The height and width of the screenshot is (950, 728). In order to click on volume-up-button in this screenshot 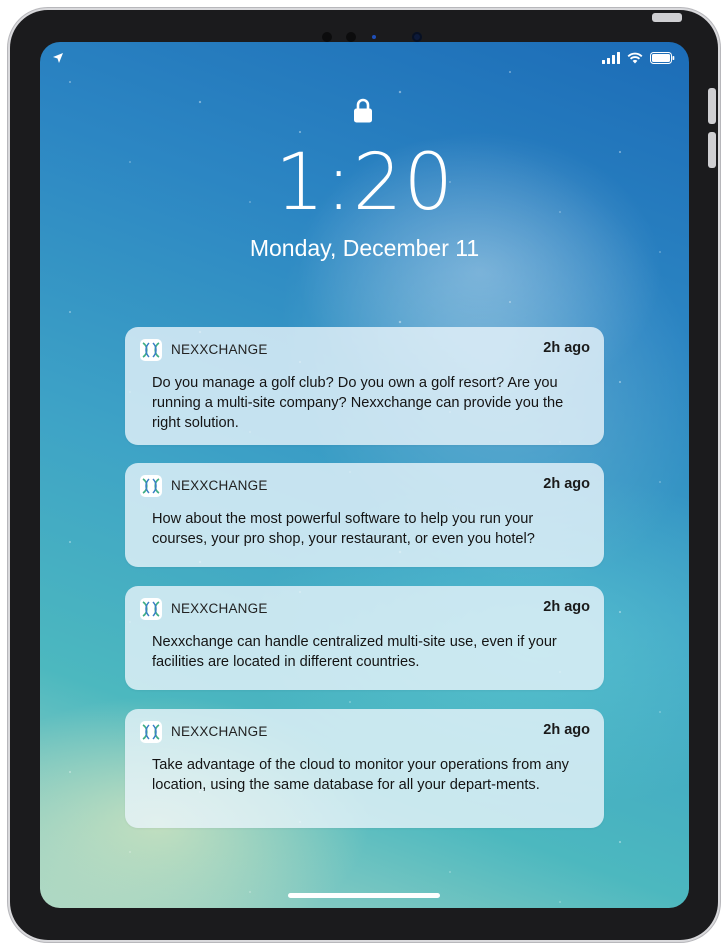, I will do `click(712, 106)`.